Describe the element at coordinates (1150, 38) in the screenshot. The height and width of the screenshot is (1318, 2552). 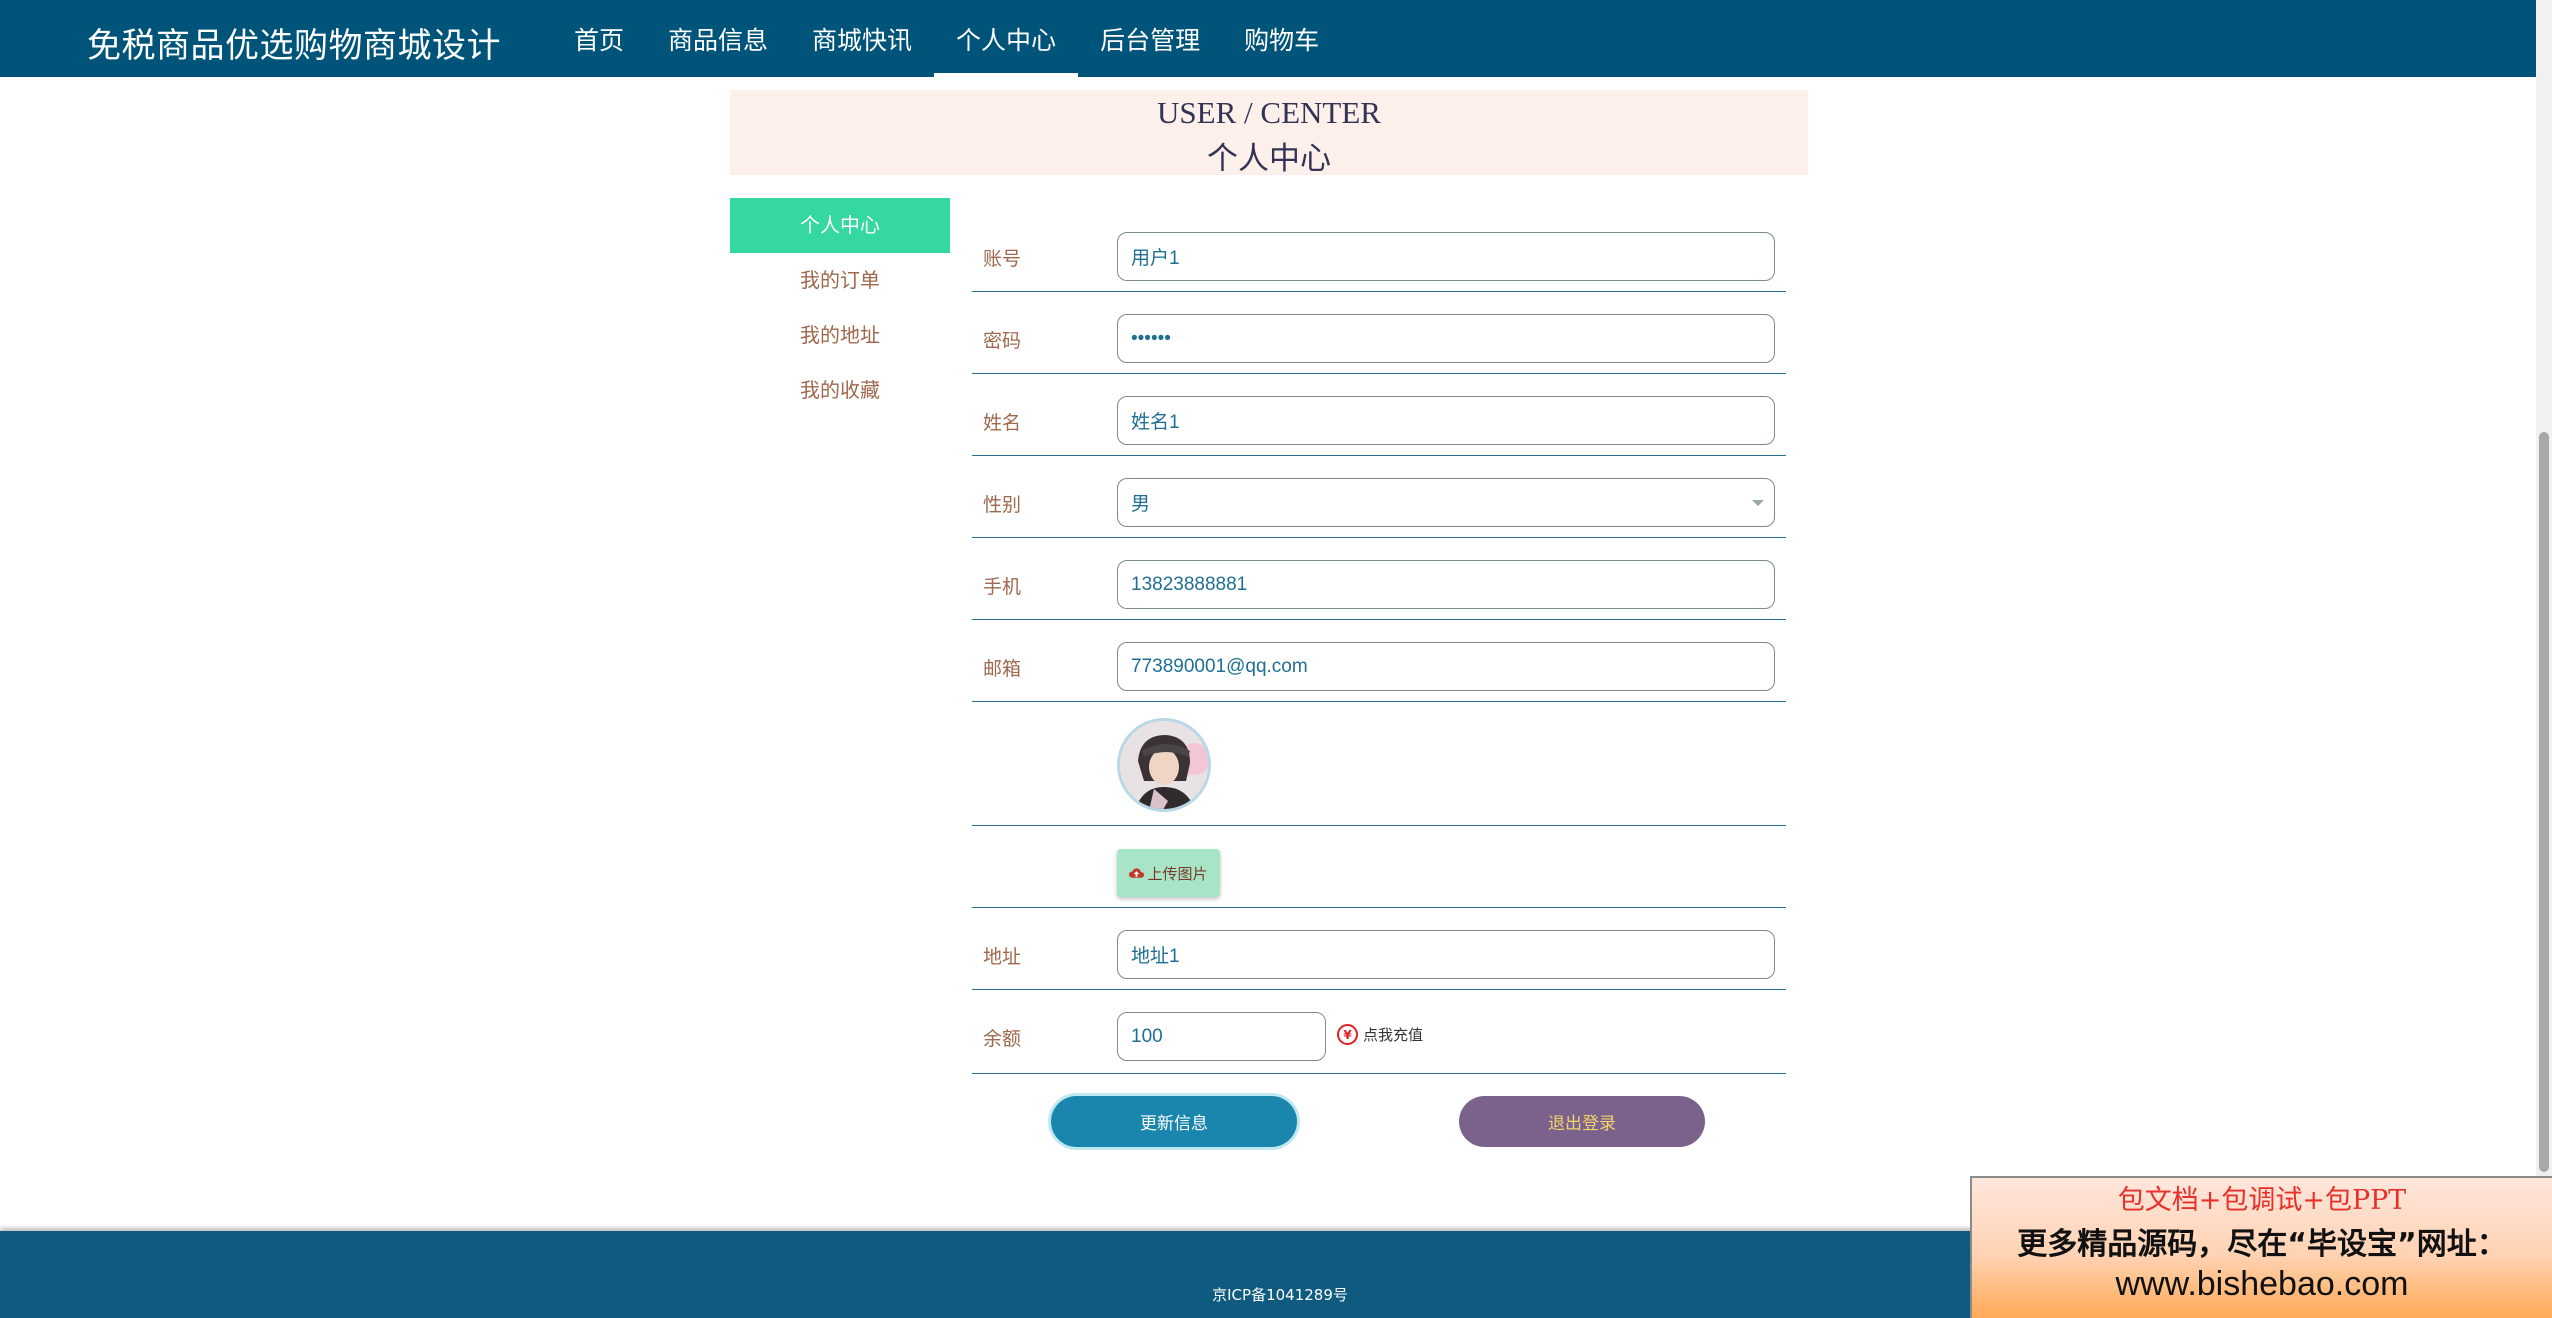
I see `nav-admin: 后台管理` at that location.